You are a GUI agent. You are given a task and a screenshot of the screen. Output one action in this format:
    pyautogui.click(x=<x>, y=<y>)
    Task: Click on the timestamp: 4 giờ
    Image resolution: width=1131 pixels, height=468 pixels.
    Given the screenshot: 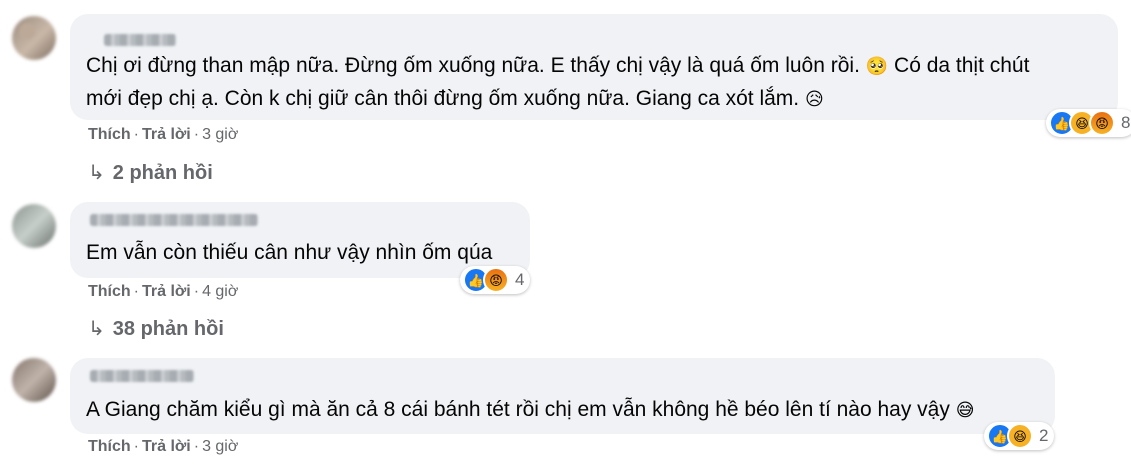 What is the action you would take?
    pyautogui.click(x=220, y=291)
    